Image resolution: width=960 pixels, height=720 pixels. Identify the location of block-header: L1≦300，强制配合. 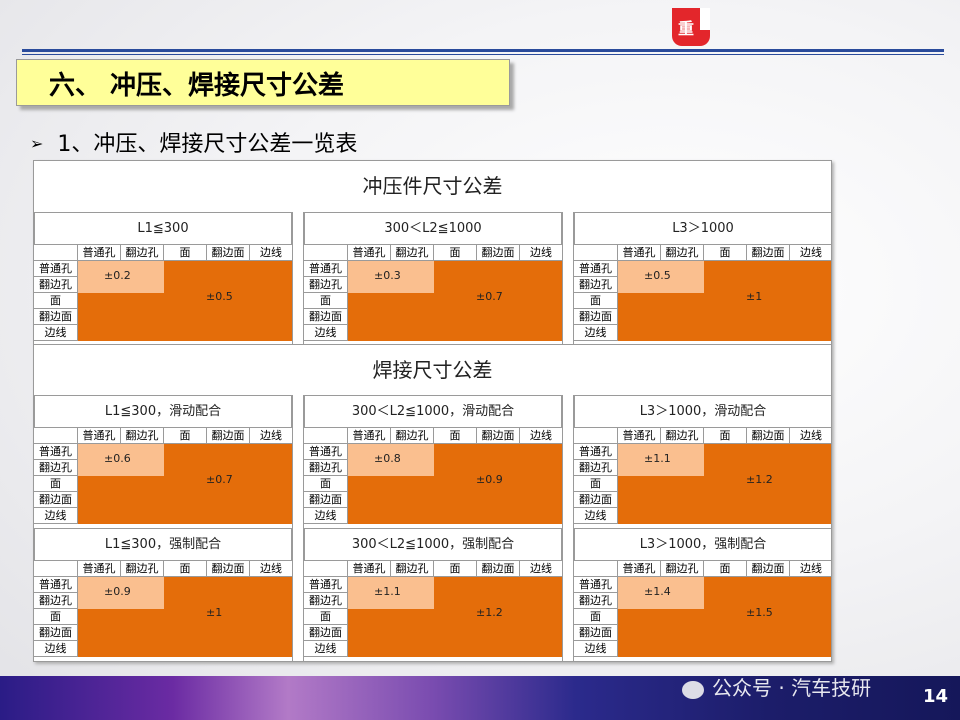
(163, 544).